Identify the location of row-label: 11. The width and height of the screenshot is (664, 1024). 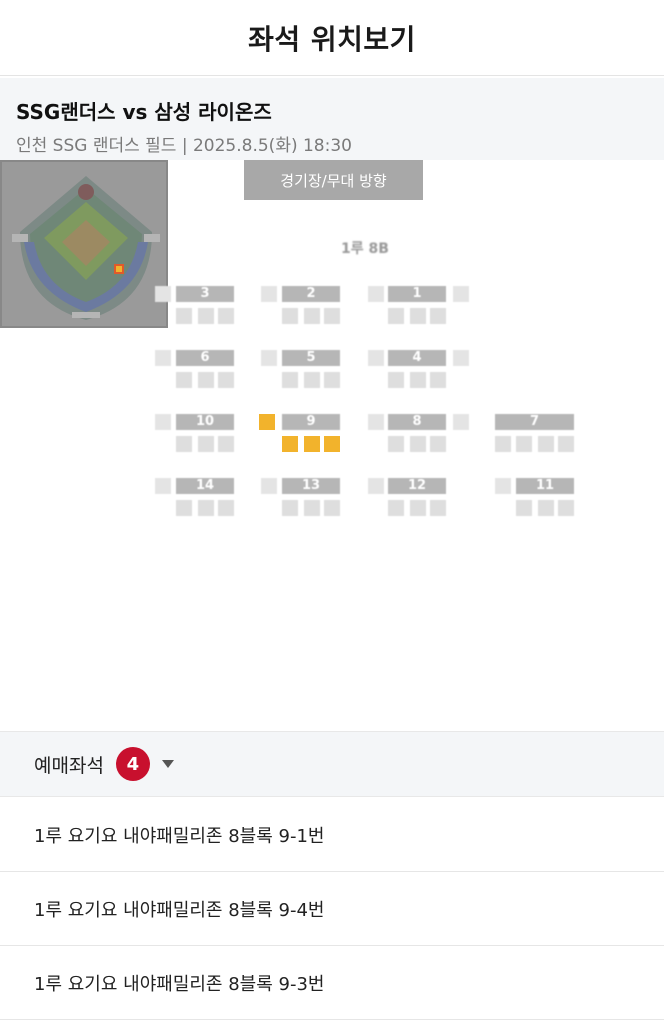
(545, 486).